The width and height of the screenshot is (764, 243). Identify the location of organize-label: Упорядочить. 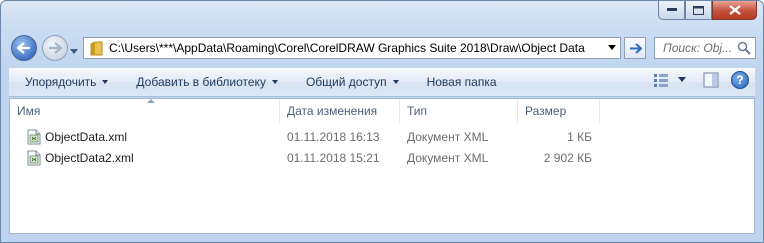
(61, 82).